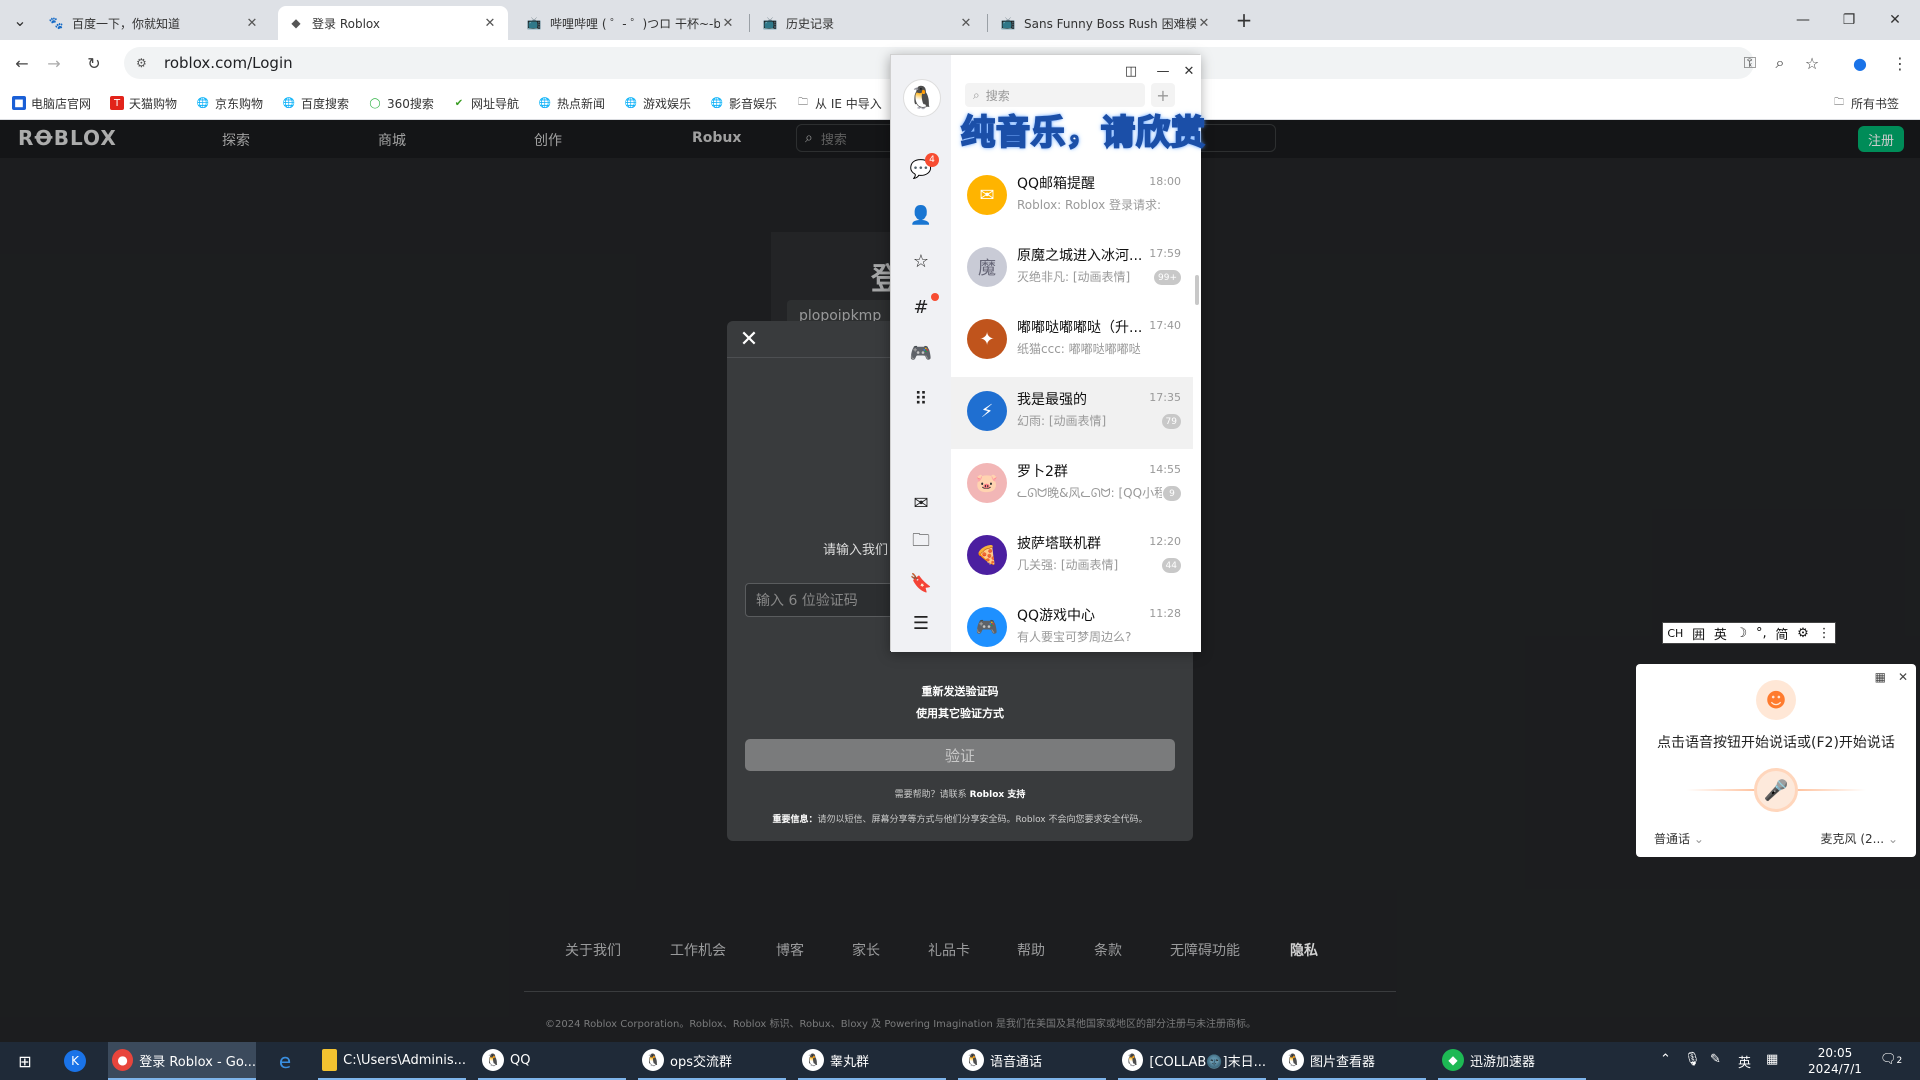 The width and height of the screenshot is (1920, 1080). Describe the element at coordinates (485, 103) in the screenshot. I see `bookmark-item: ✔ 网址导航` at that location.